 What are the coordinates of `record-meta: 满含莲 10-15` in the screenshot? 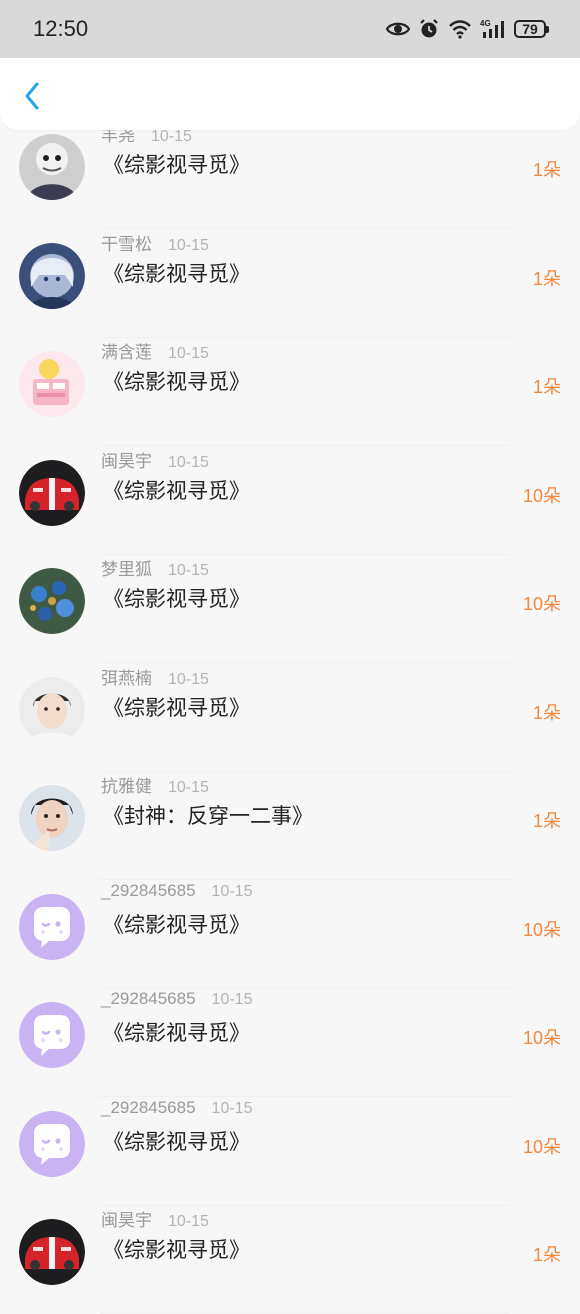 It's located at (155, 350).